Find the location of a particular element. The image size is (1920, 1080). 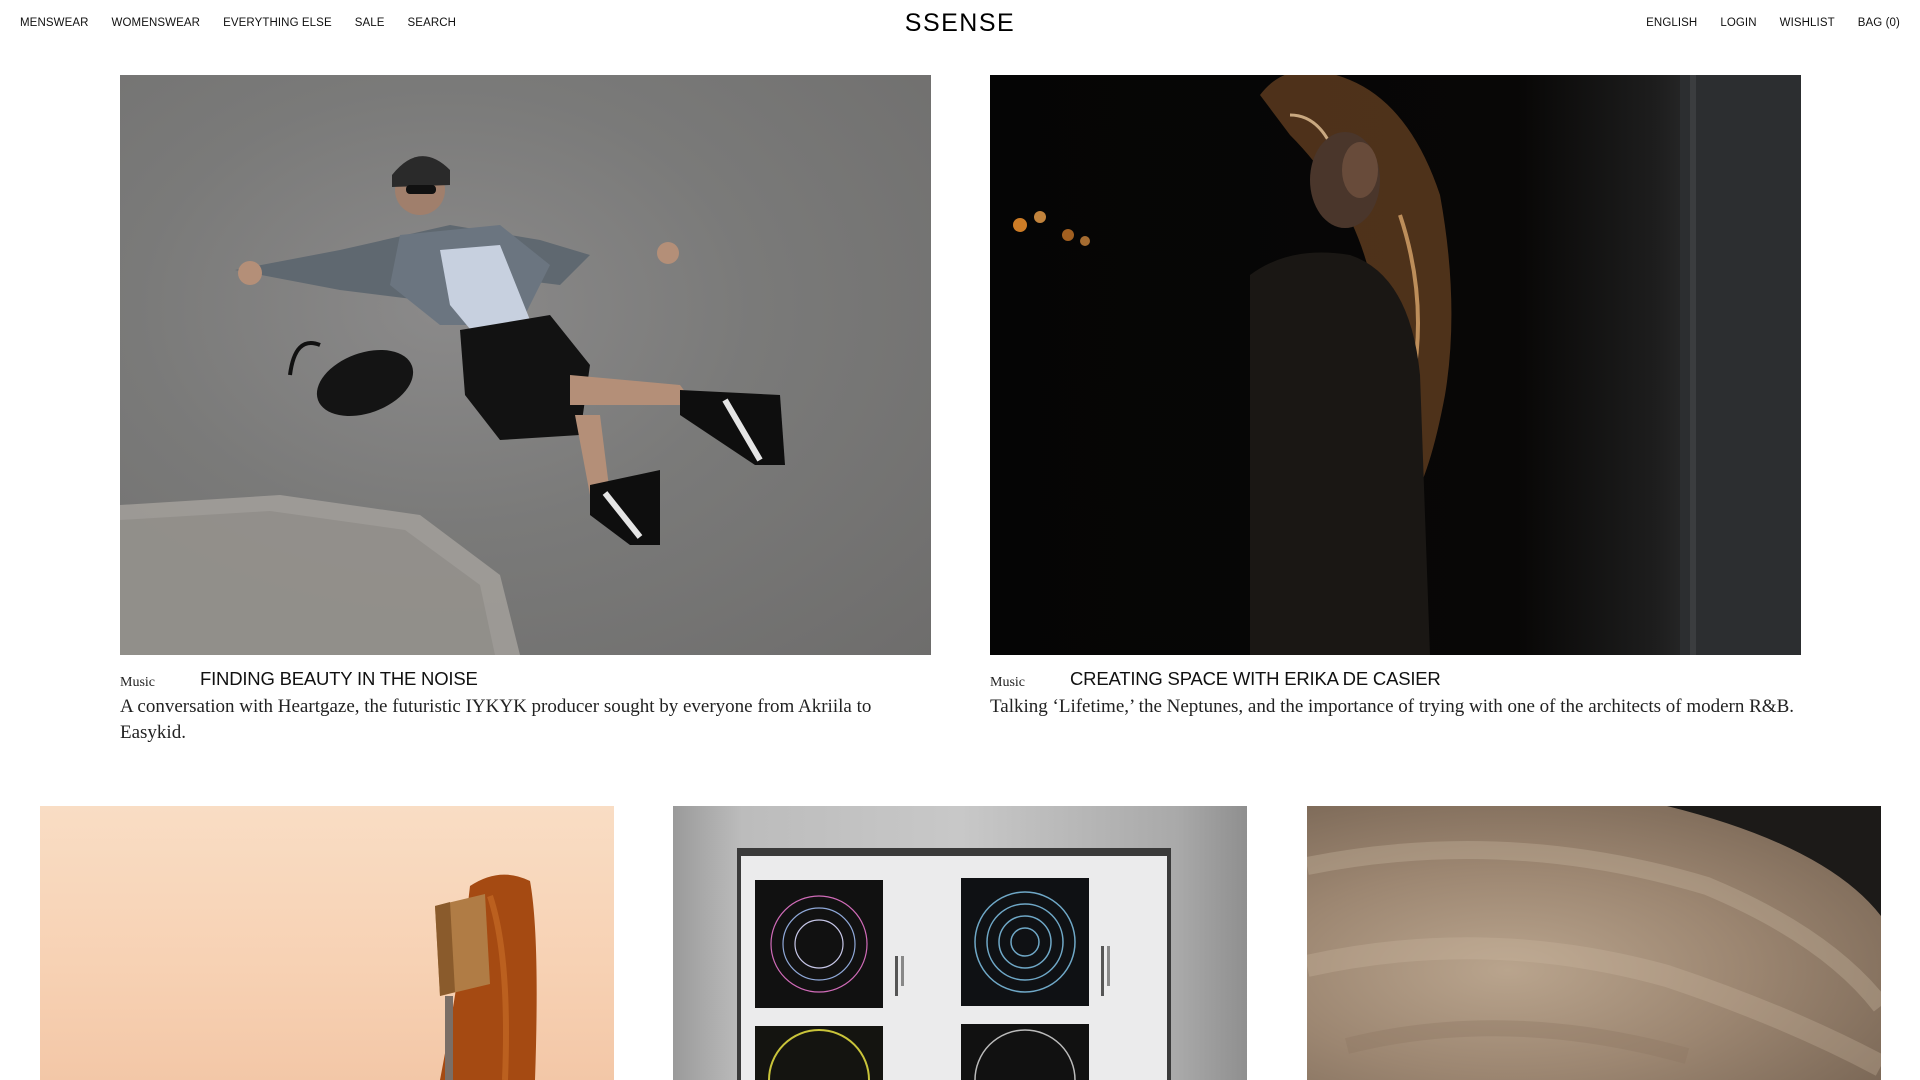

photo-vinyl-record-sleeves is located at coordinates (954, 964).